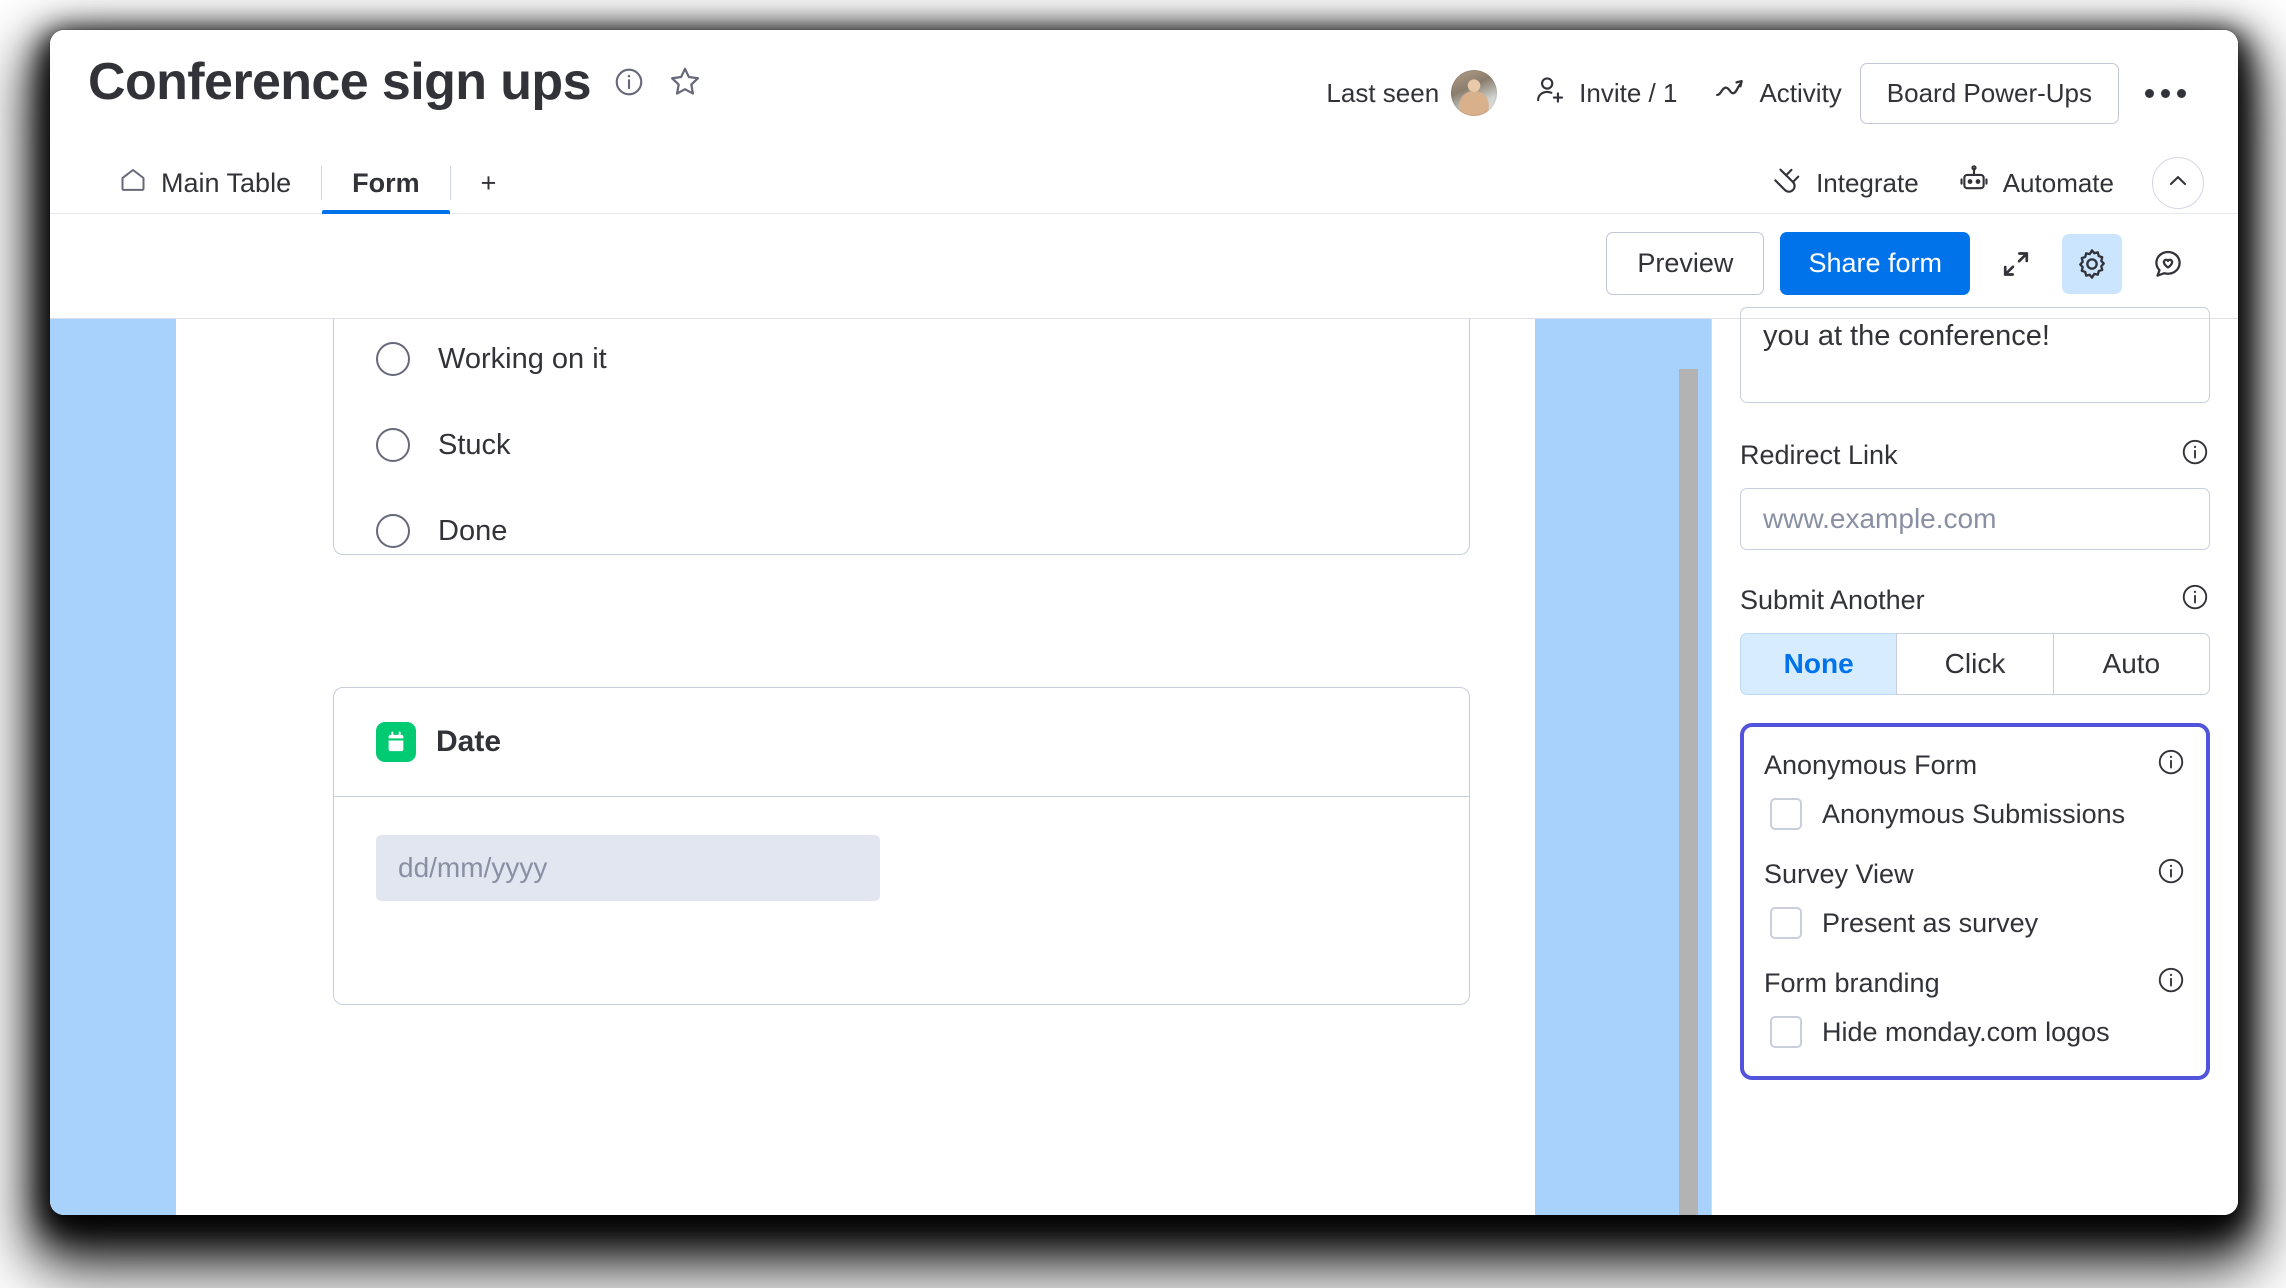 The height and width of the screenshot is (1288, 2286). I want to click on expand-icon, so click(2016, 264).